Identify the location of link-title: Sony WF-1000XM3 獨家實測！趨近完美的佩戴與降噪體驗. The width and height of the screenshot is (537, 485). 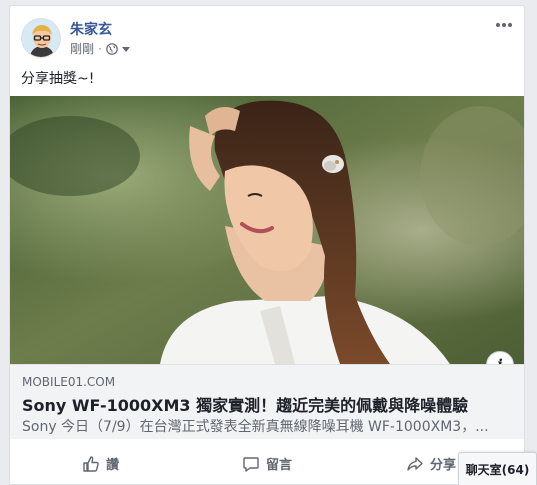
(245, 404).